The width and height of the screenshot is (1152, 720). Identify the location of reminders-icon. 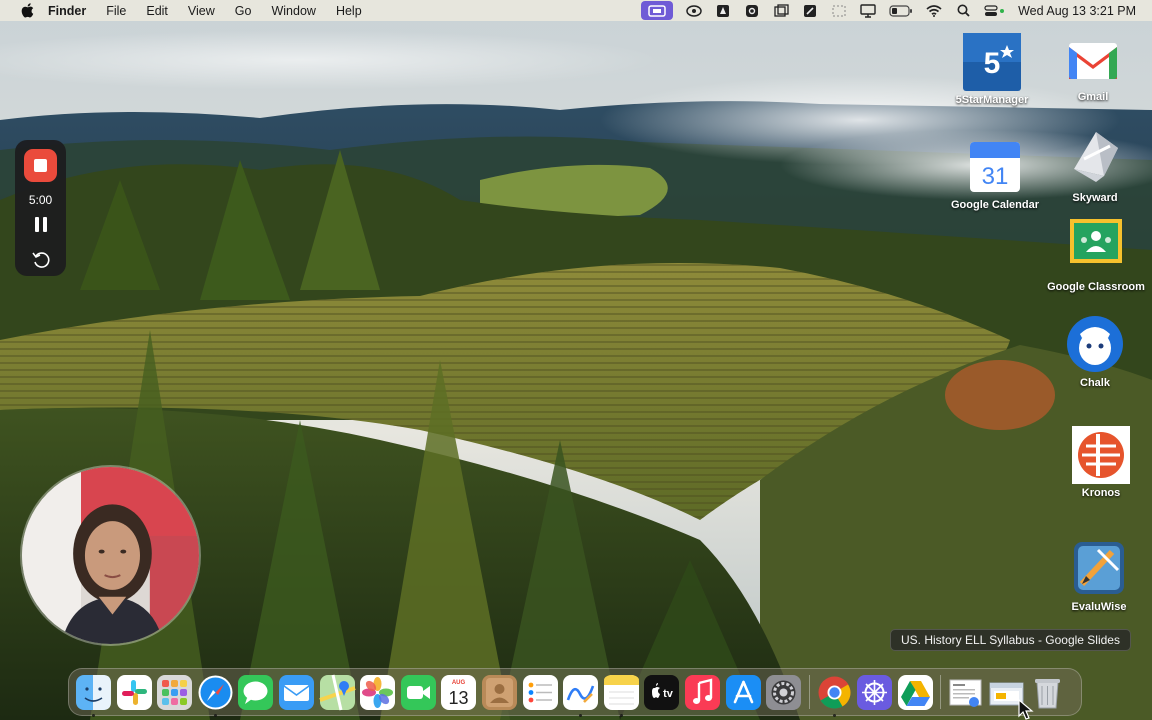
(540, 692).